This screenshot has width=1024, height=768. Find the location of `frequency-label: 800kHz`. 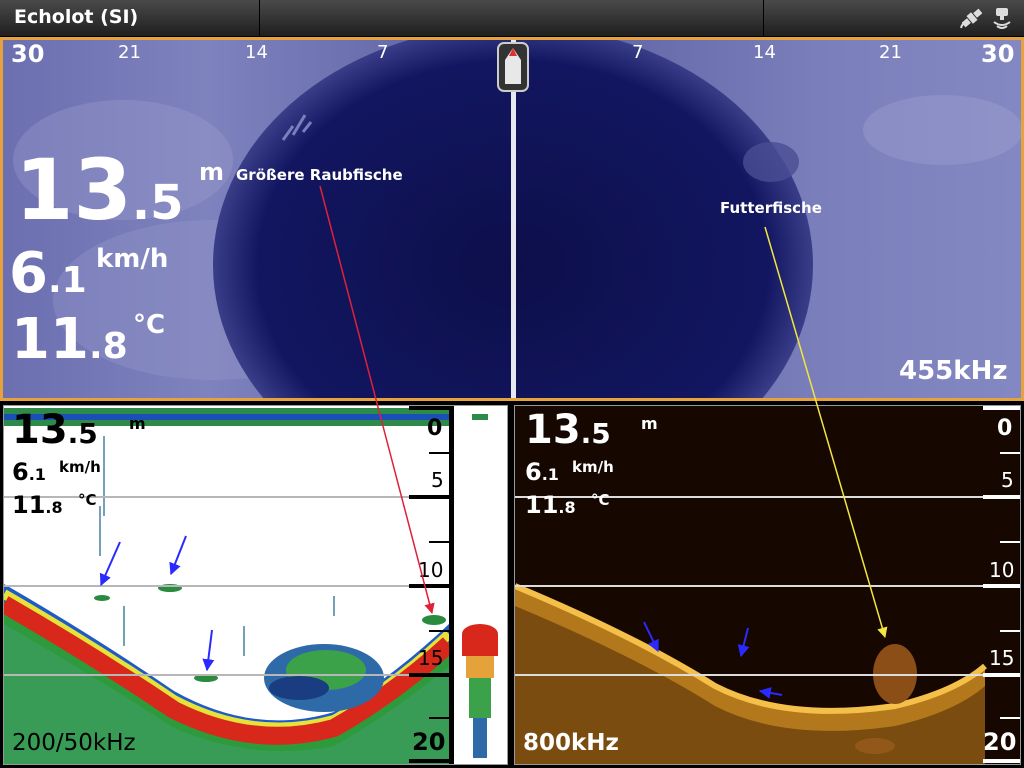

frequency-label: 800kHz is located at coordinates (571, 743).